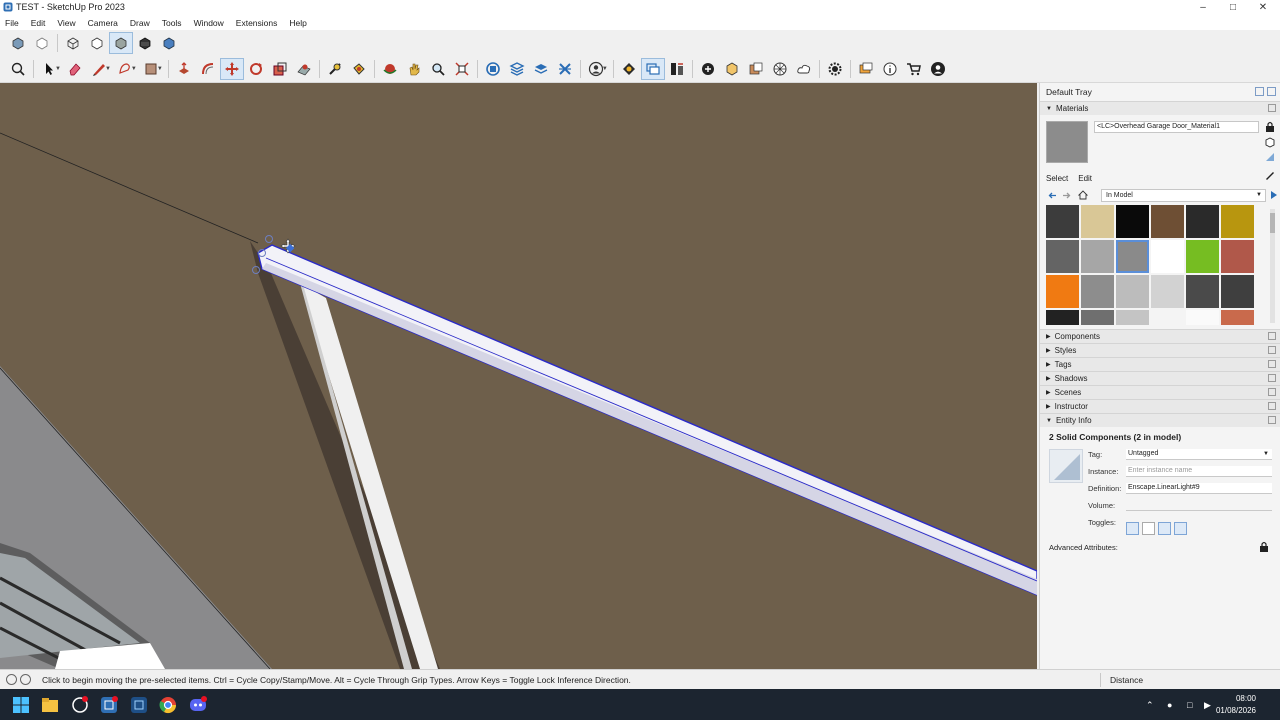  Describe the element at coordinates (50, 705) in the screenshot. I see `file-explorer-icon` at that location.